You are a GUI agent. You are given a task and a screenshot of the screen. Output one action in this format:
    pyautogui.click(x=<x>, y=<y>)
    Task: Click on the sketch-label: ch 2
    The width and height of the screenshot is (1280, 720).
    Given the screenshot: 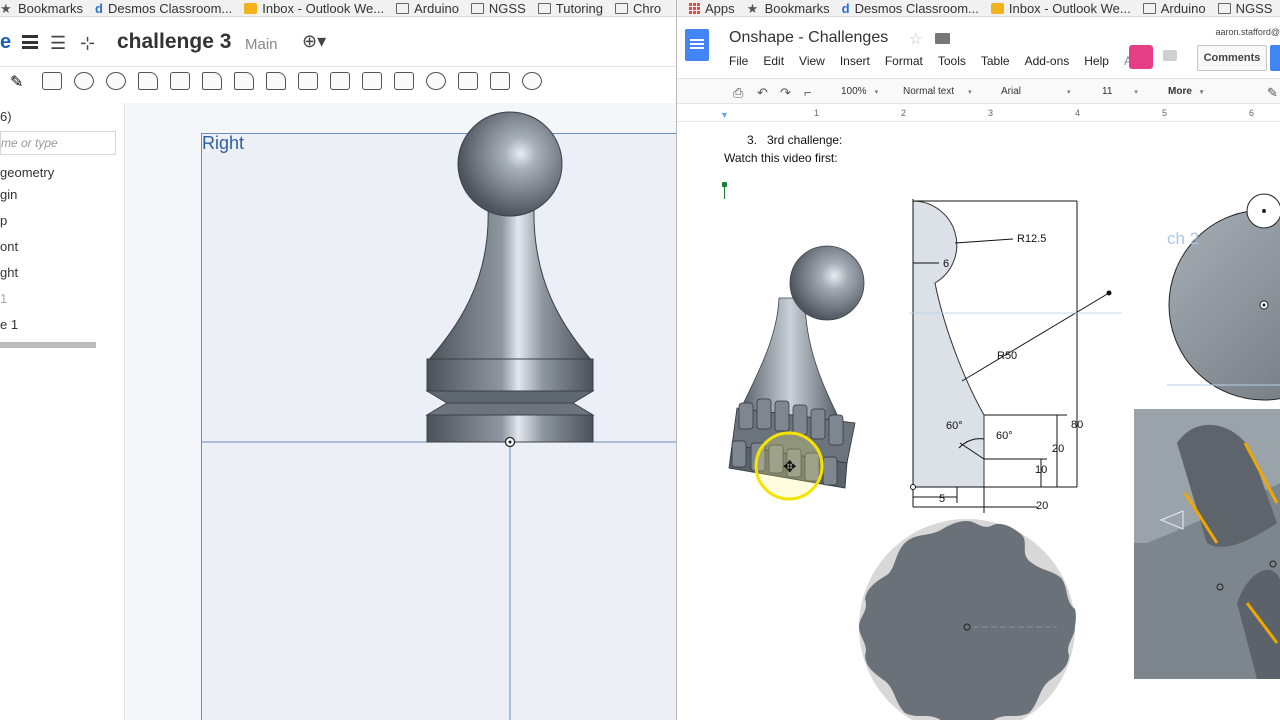 What is the action you would take?
    pyautogui.click(x=1183, y=238)
    